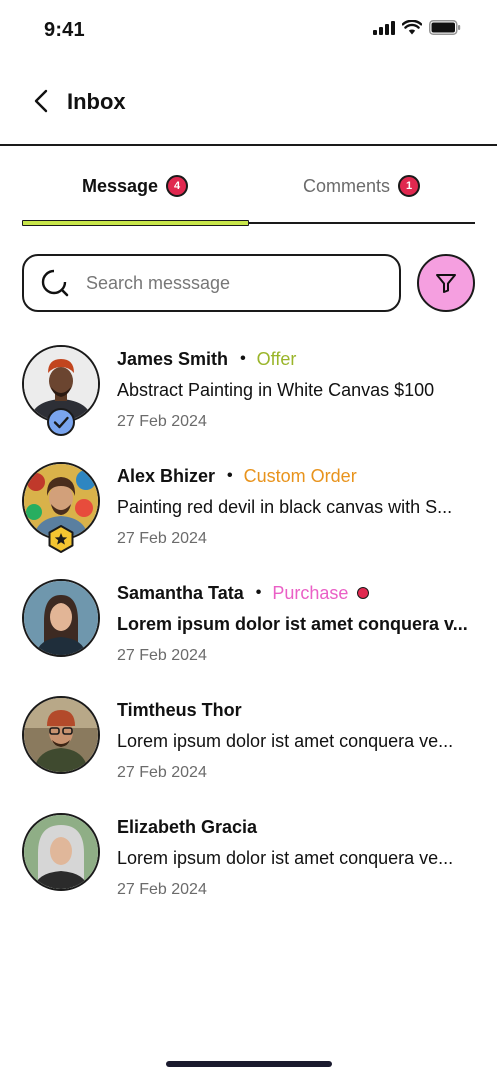  I want to click on message-tag: Custom Order, so click(300, 475).